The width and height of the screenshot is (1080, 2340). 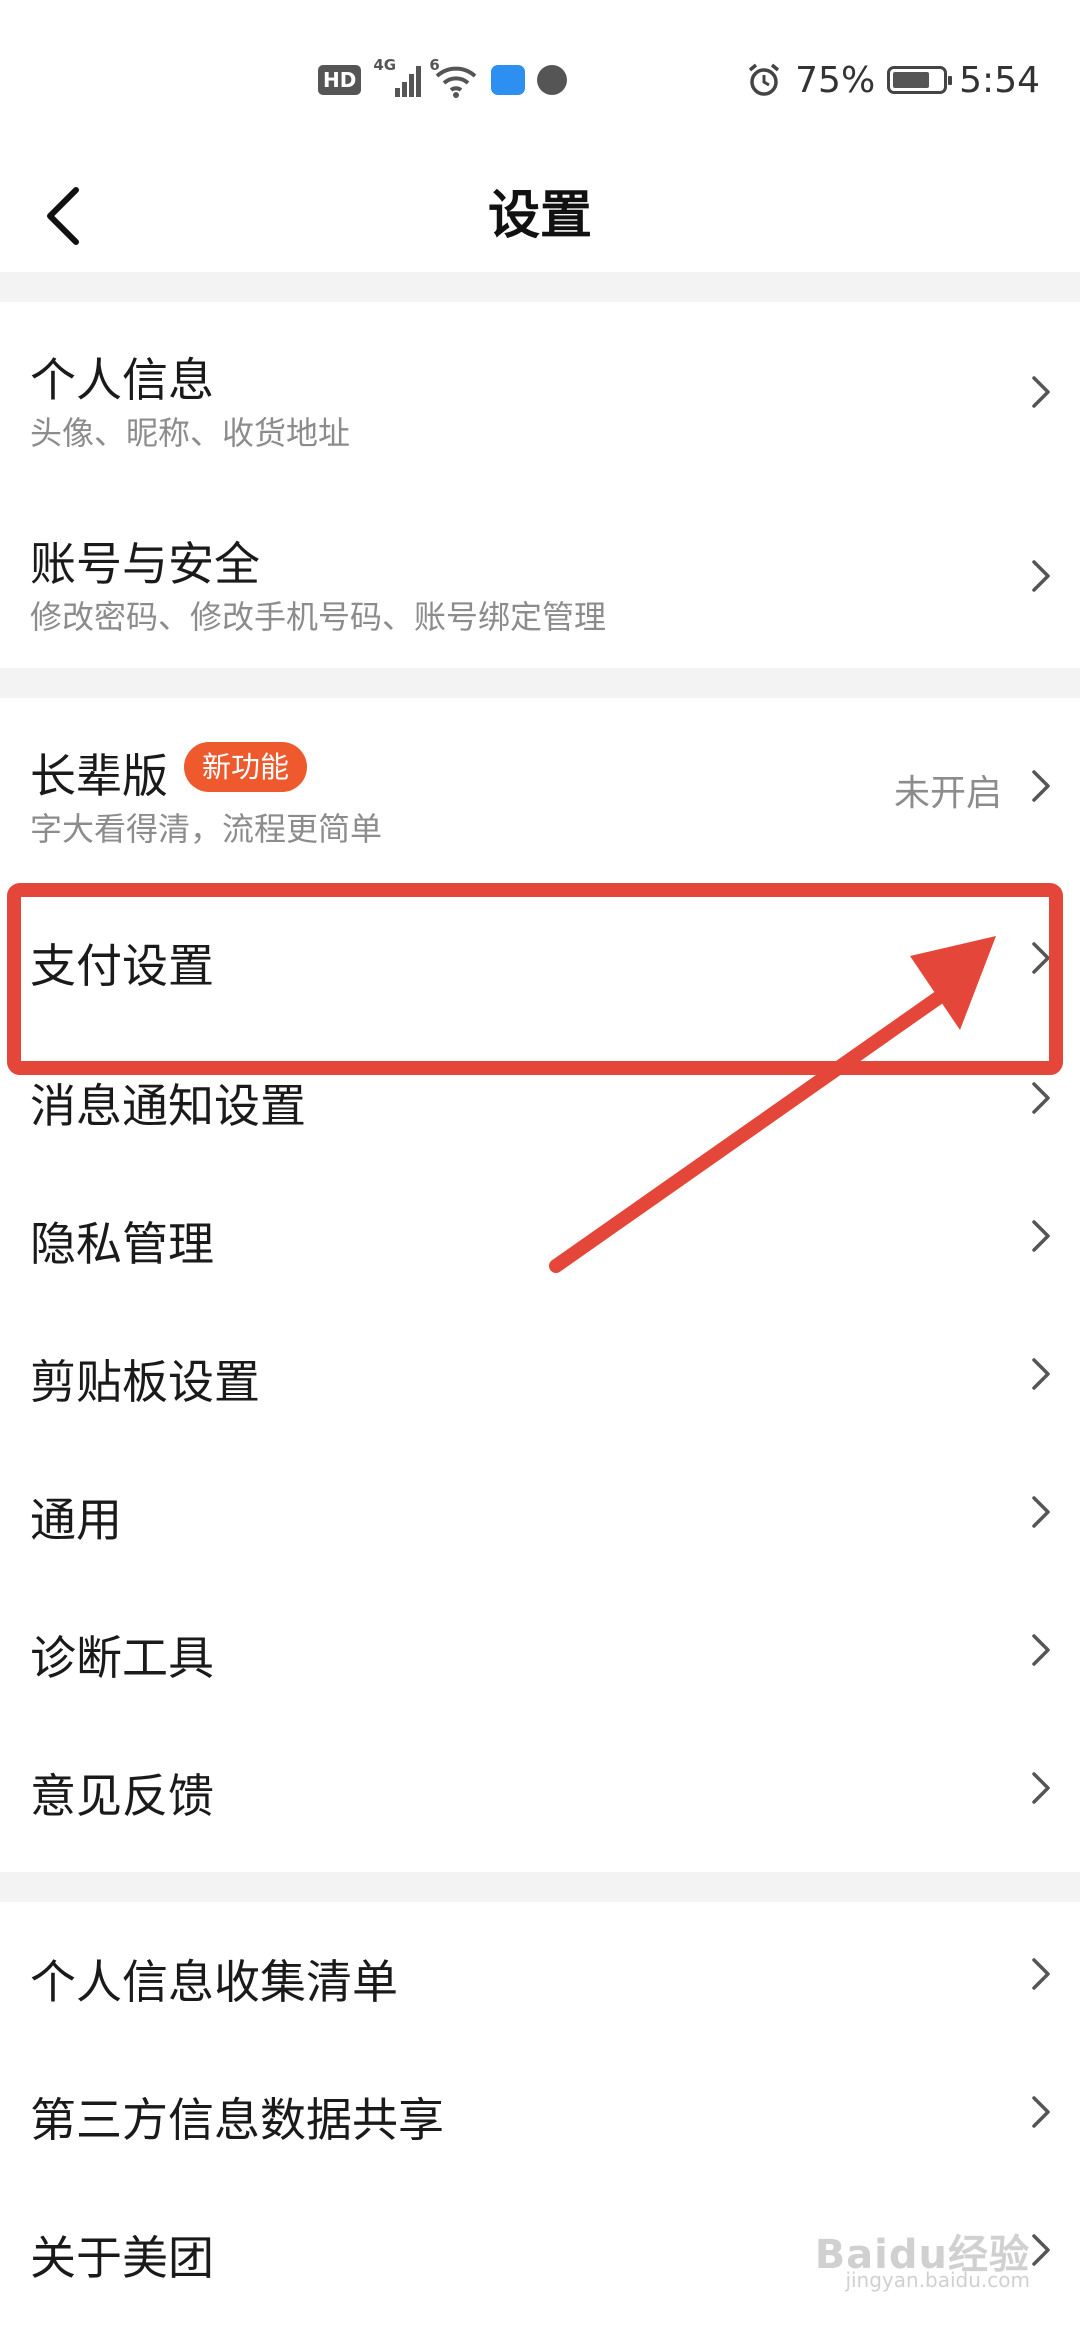 What do you see at coordinates (145, 564) in the screenshot?
I see `settings-item-label: 账号与安全` at bounding box center [145, 564].